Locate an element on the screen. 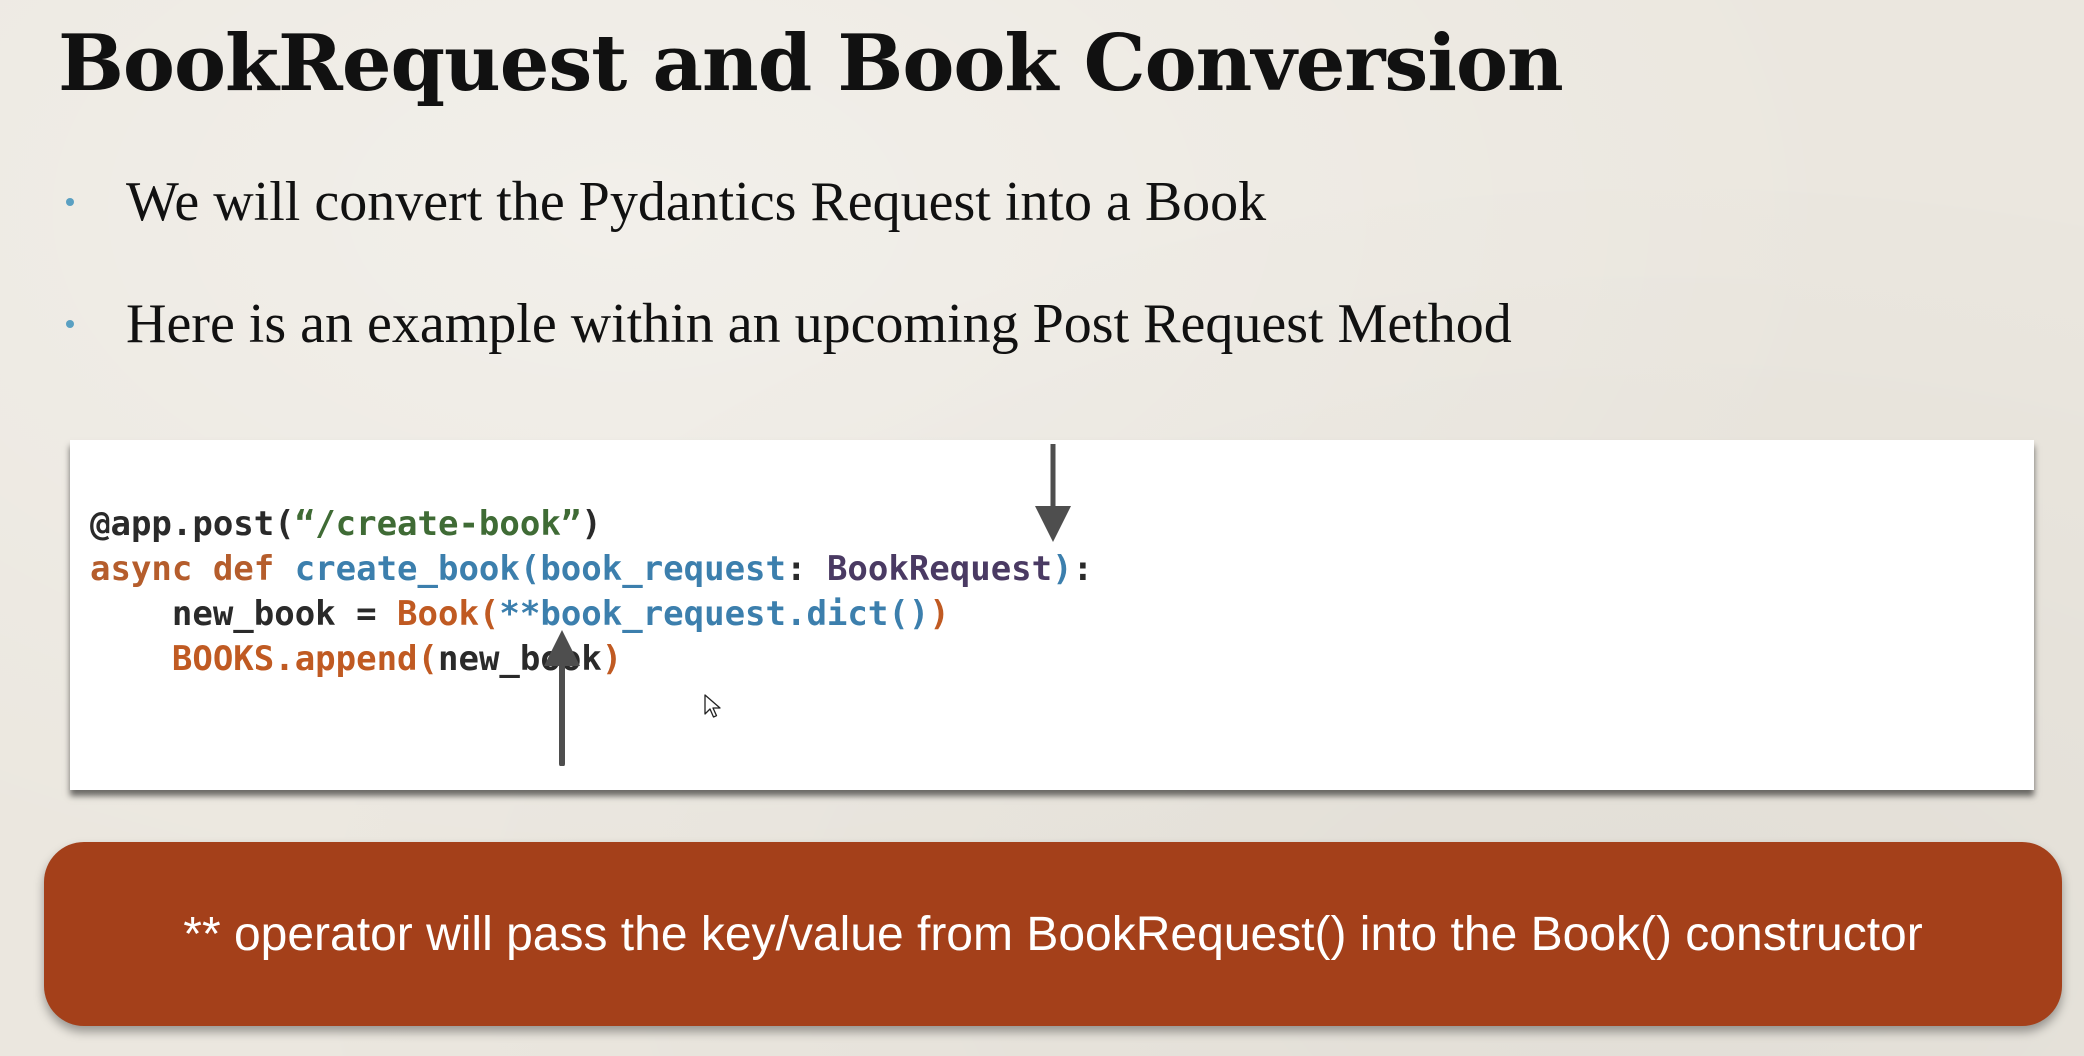  slide-title: BookRequest and Book Conversion is located at coordinates (811, 63).